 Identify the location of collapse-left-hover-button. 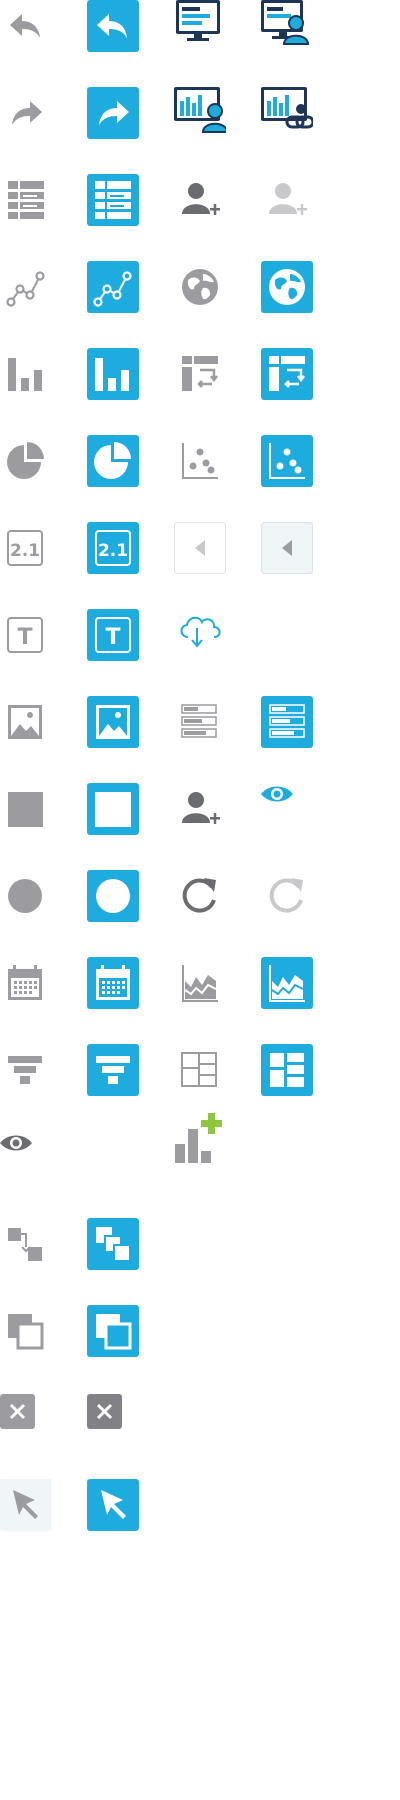
(287, 548).